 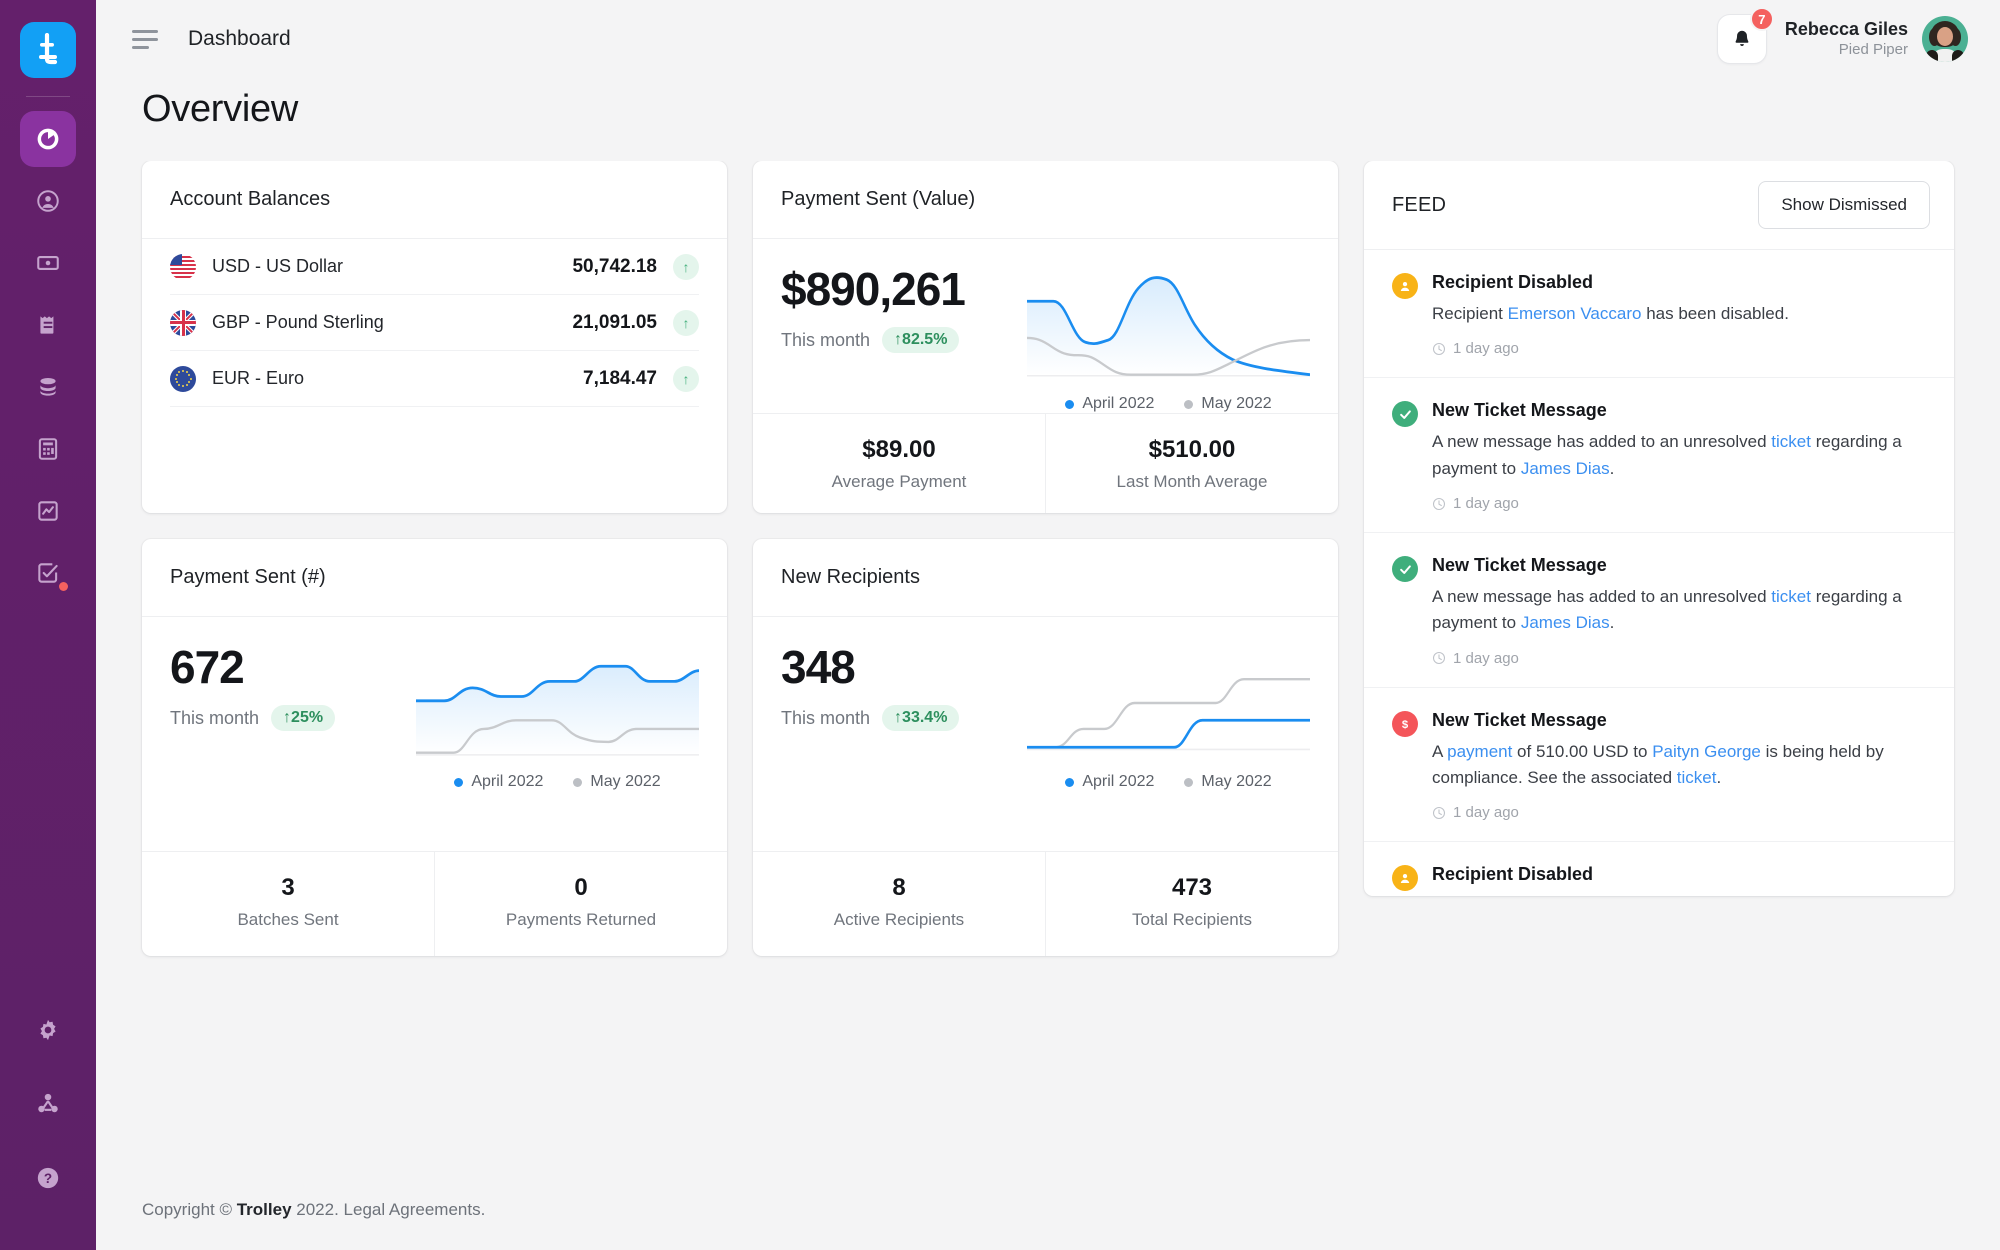 What do you see at coordinates (48, 201) in the screenshot?
I see `sidebar-item-recipients` at bounding box center [48, 201].